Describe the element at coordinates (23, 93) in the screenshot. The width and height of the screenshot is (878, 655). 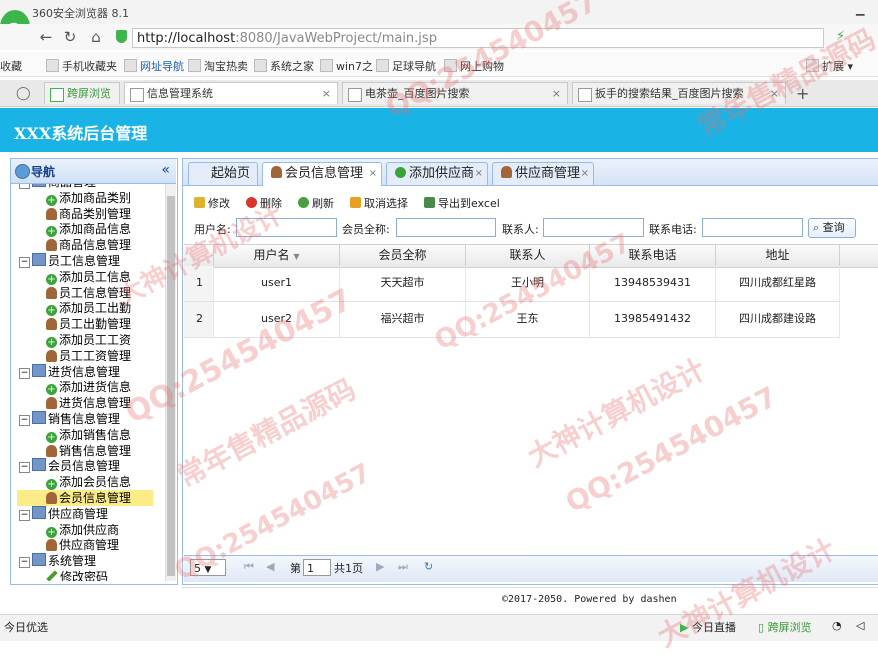
I see `tab-list-icon: ◯` at that location.